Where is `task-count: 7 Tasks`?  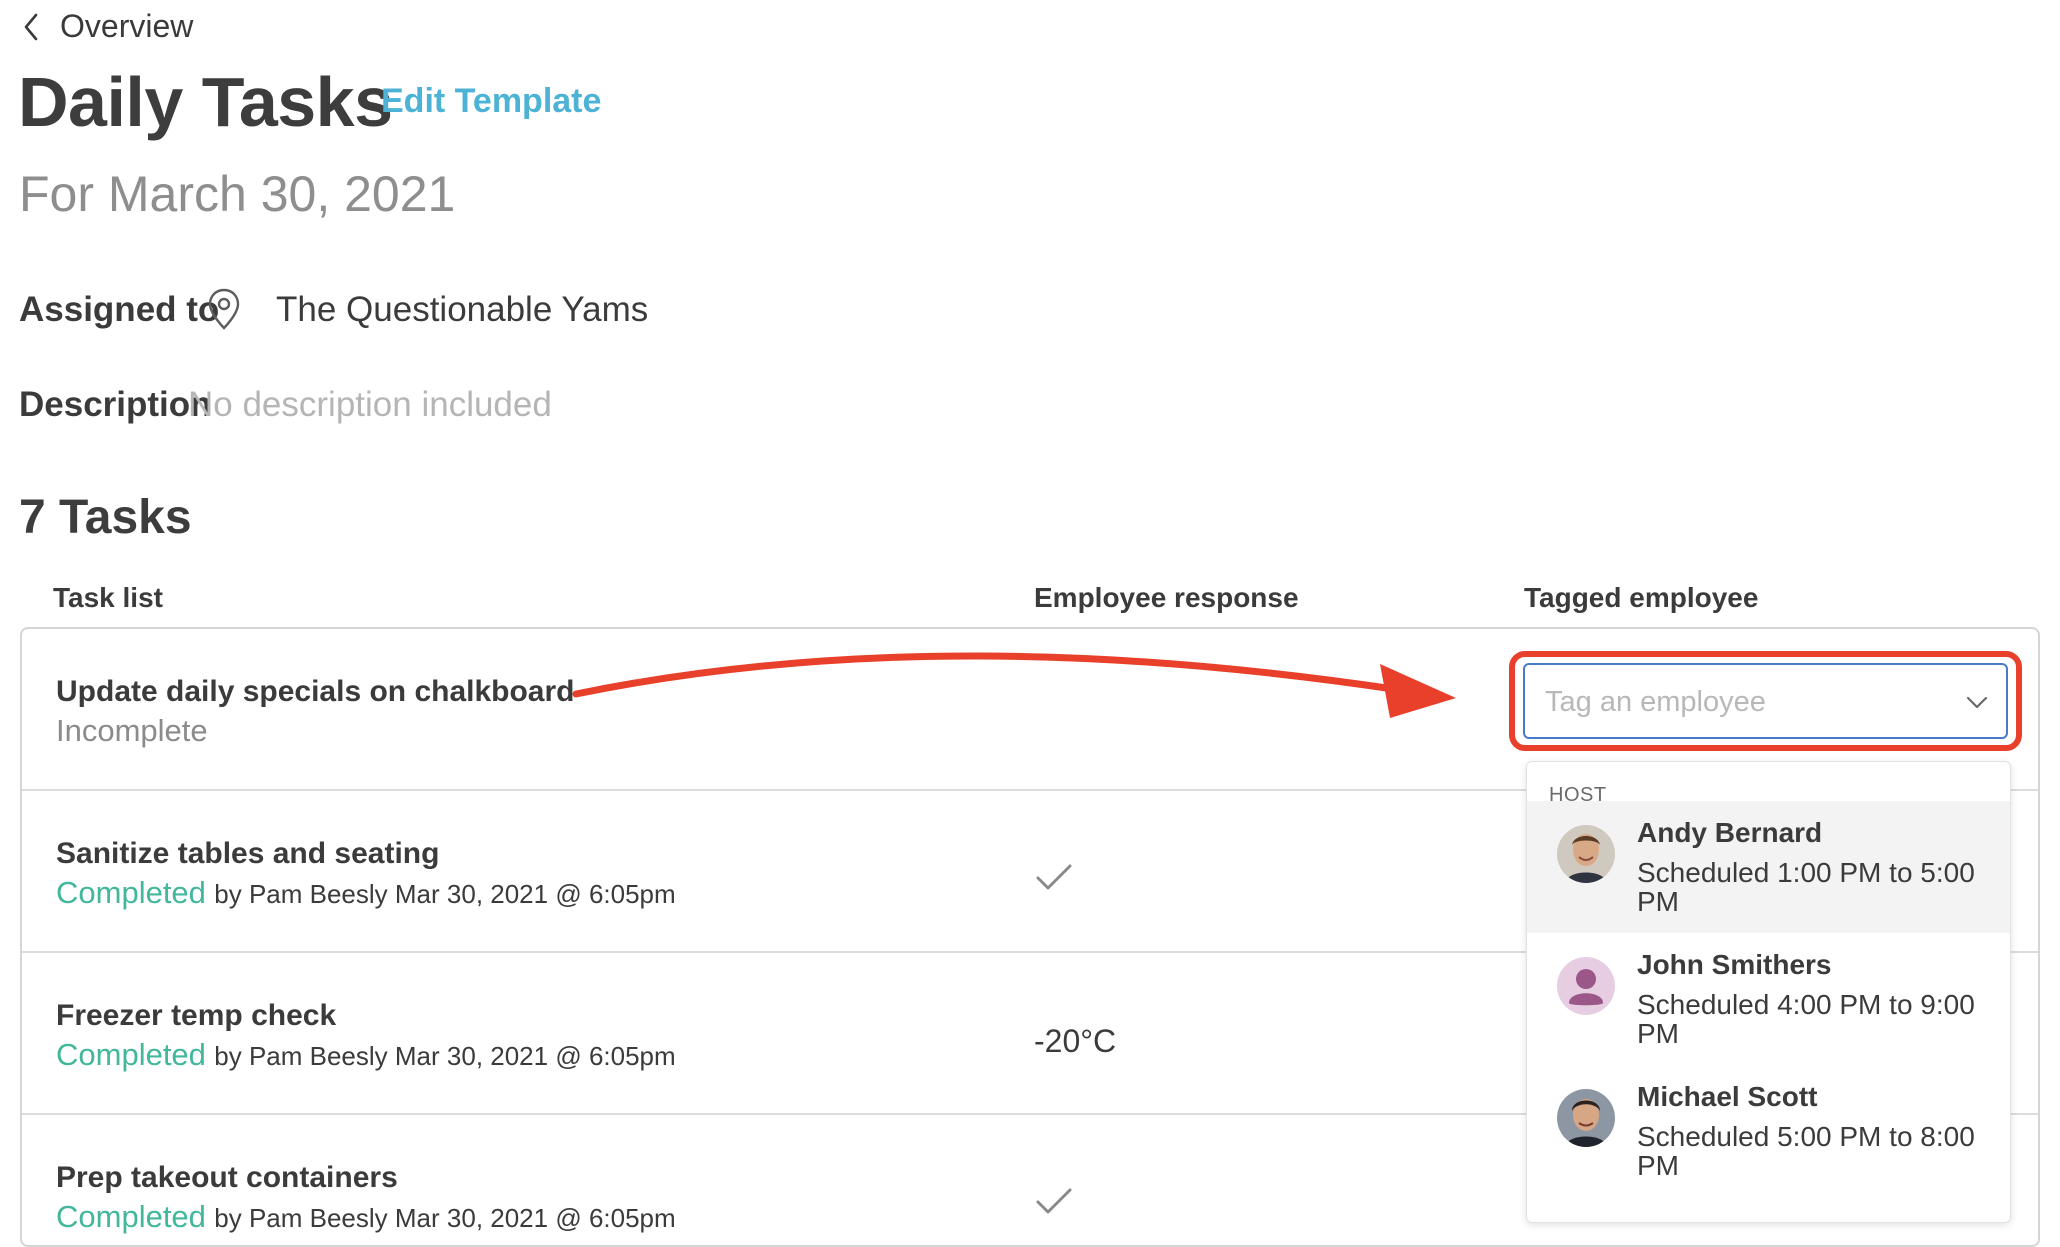 task-count: 7 Tasks is located at coordinates (105, 517).